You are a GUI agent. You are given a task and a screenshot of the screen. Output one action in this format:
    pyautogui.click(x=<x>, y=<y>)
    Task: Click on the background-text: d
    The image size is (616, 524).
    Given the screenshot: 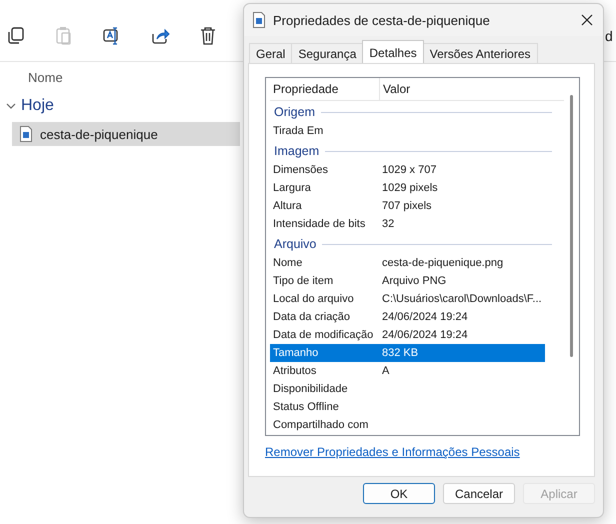 What is the action you would take?
    pyautogui.click(x=609, y=36)
    